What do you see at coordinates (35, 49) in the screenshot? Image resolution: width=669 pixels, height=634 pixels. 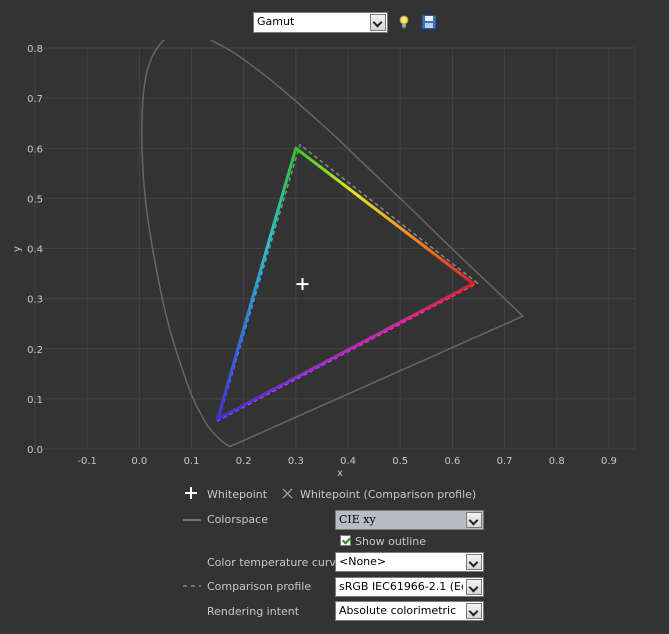 I see `y-tick-label: 0.8` at bounding box center [35, 49].